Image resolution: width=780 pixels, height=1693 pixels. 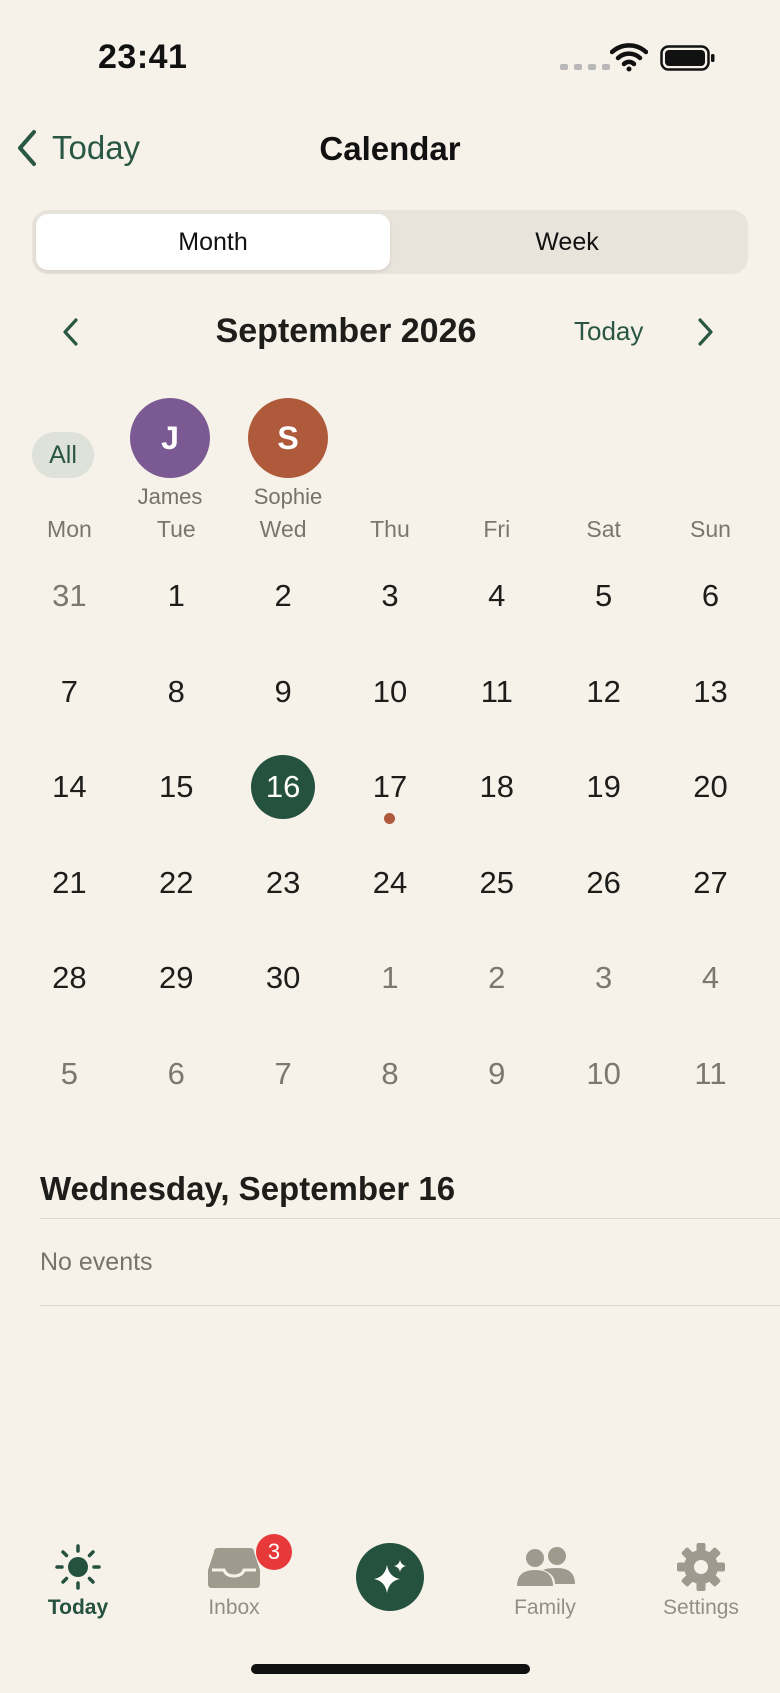 I want to click on calendar-day: 24, so click(x=390, y=875).